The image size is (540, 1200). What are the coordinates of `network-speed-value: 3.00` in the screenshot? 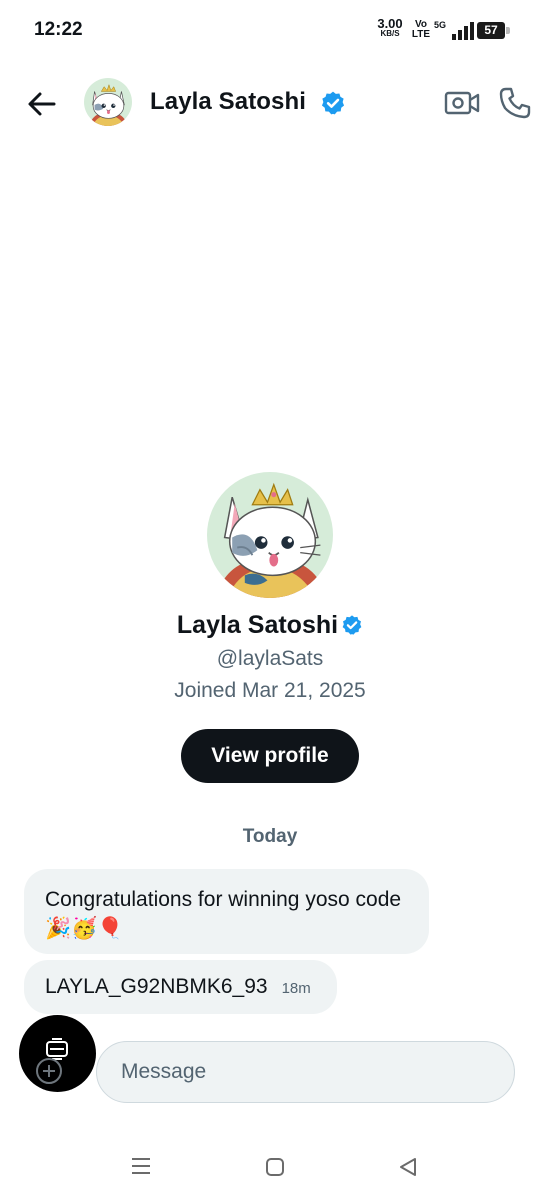 It's located at (390, 23).